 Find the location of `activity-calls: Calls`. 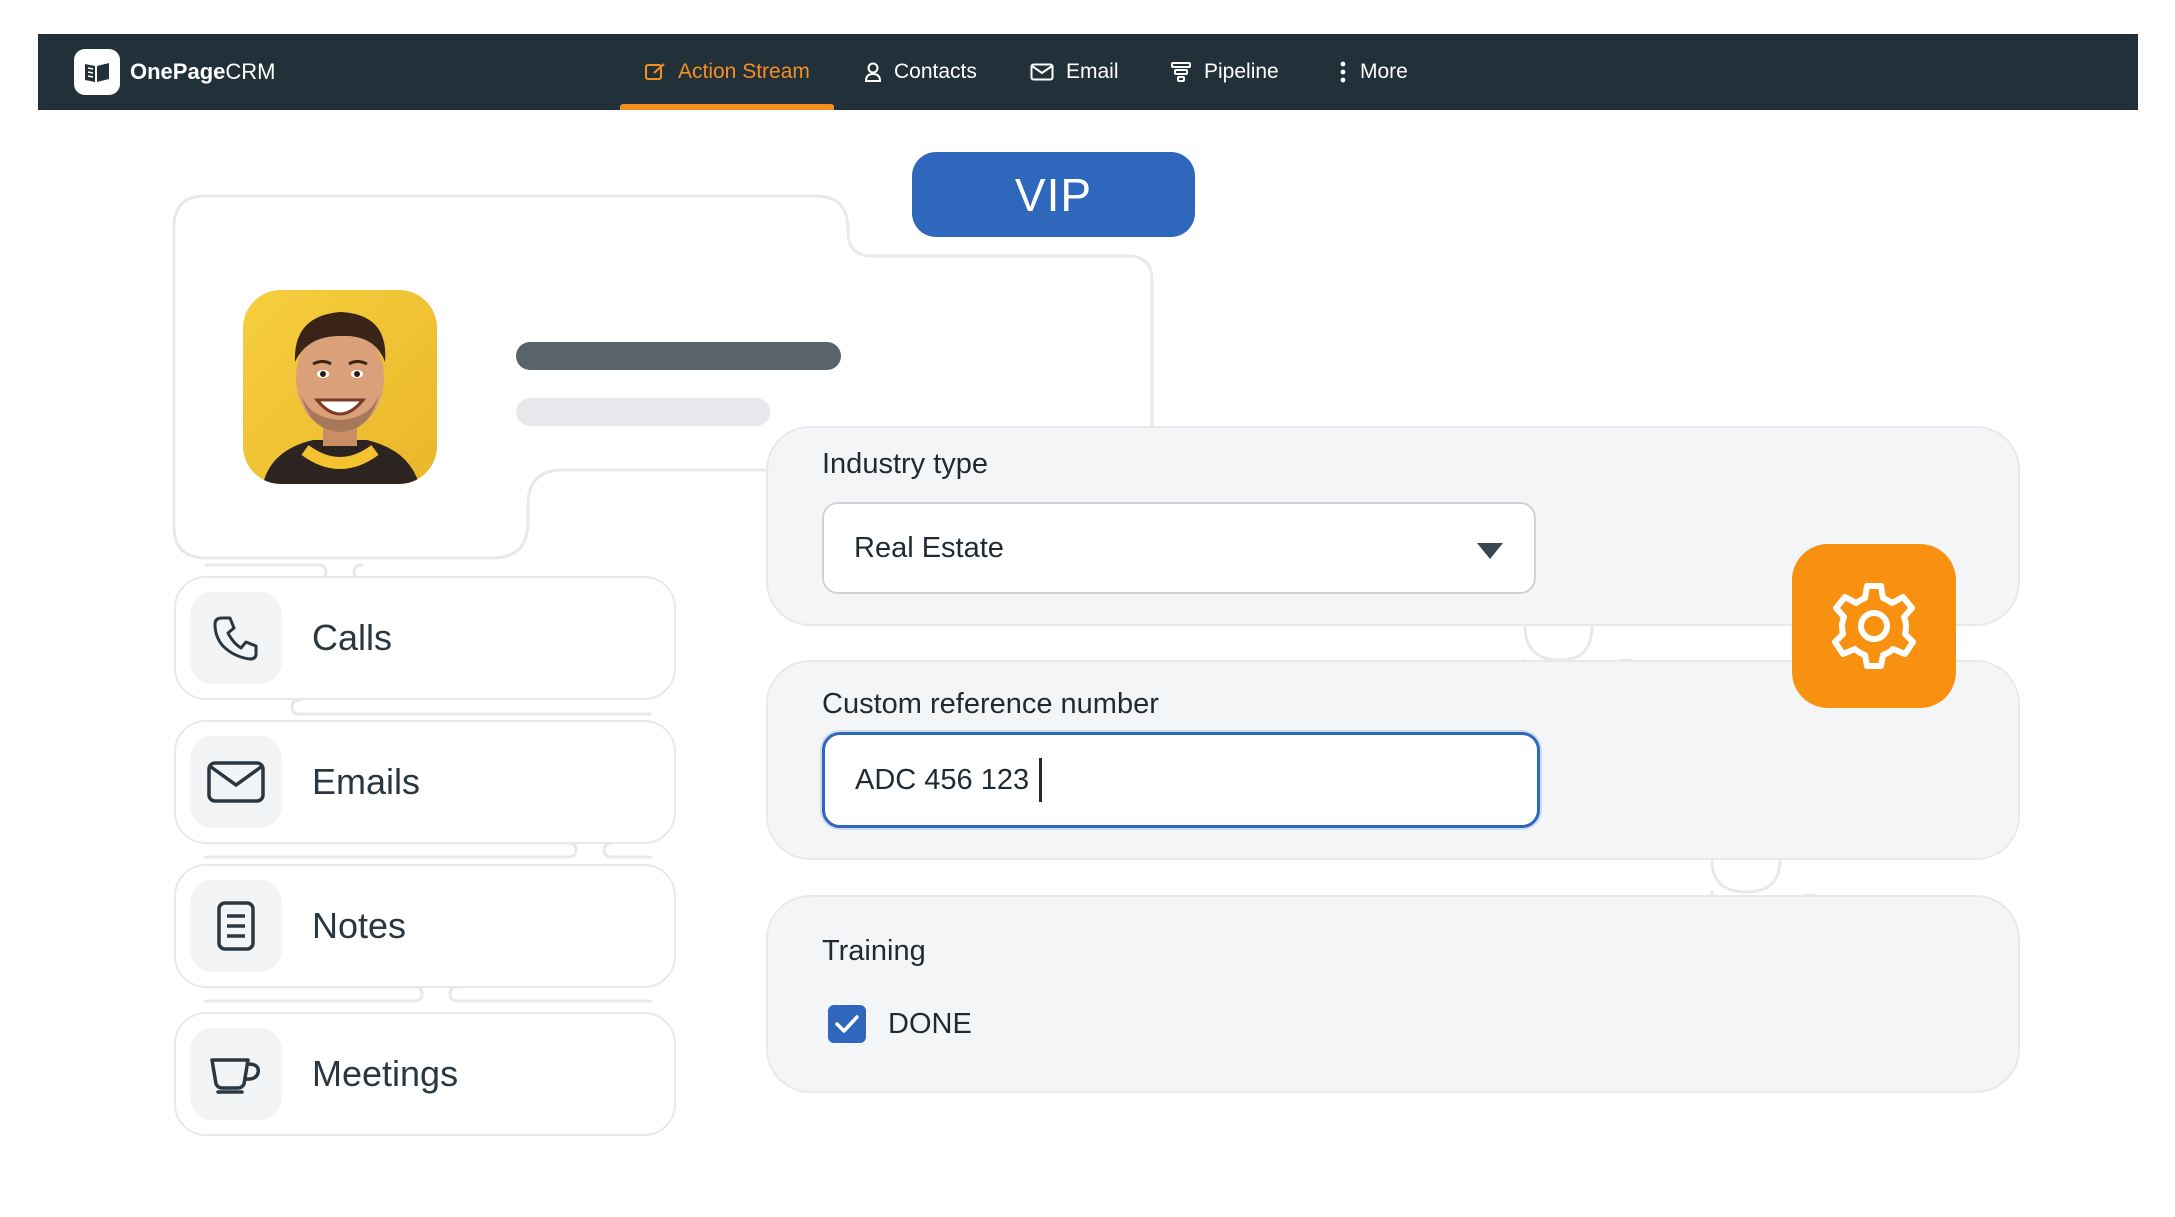

activity-calls: Calls is located at coordinates (425, 638).